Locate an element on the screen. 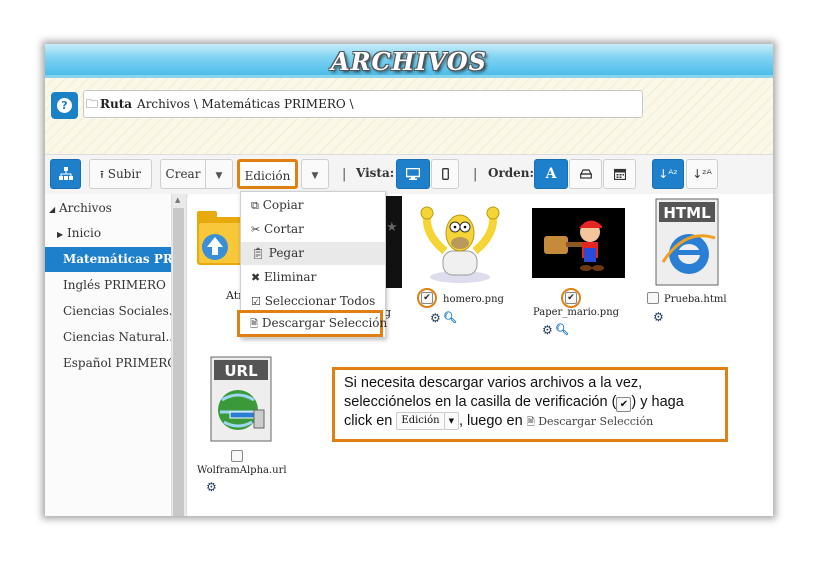  menu-item-download-selection: 🗎 Descargar Selección is located at coordinates (312, 323).